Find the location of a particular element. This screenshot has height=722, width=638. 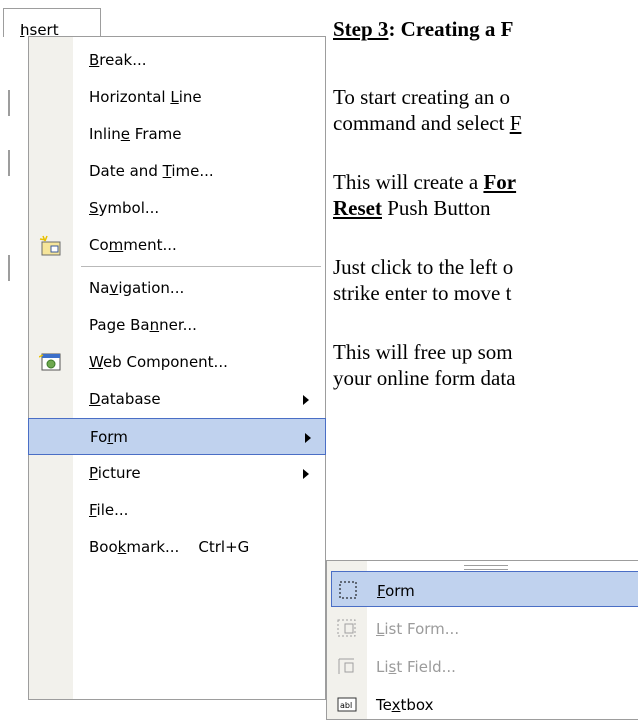

textbox-icon: abl is located at coordinates (347, 704).